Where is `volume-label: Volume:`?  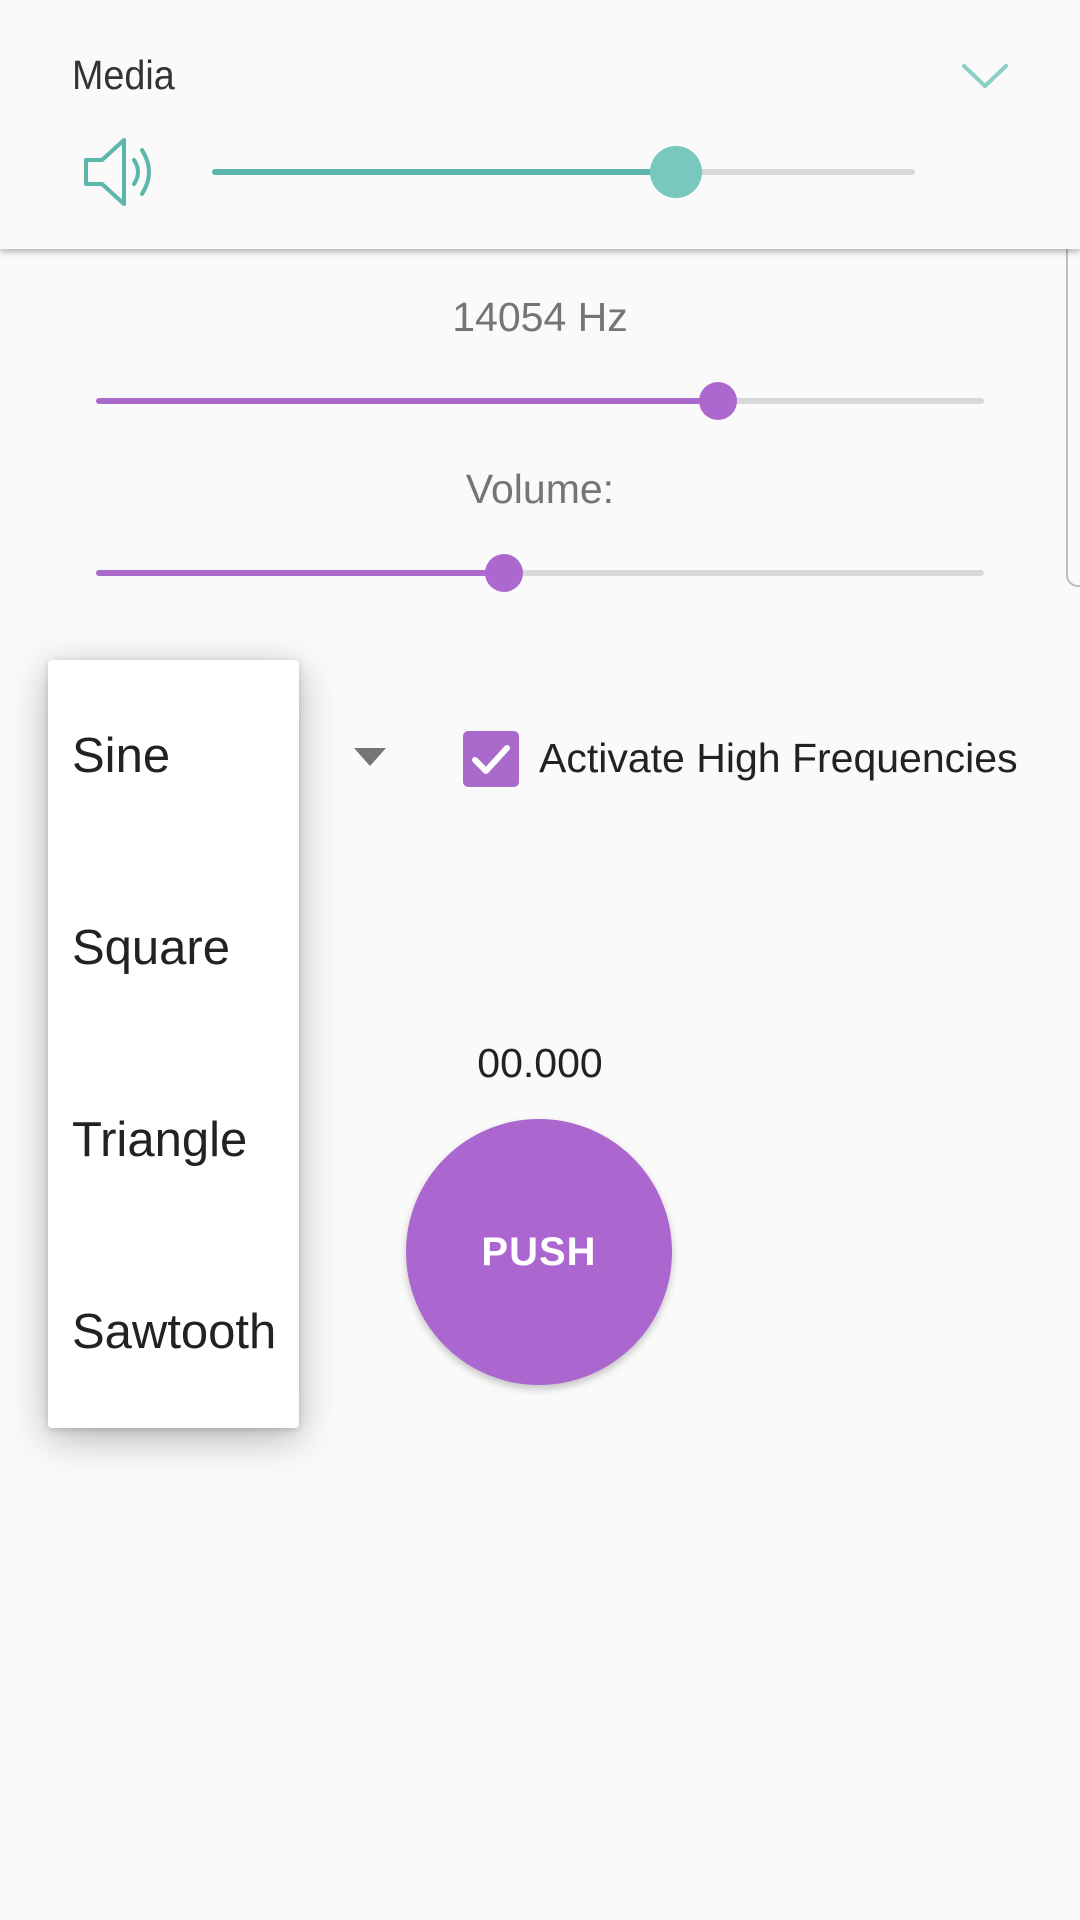 volume-label: Volume: is located at coordinates (540, 489).